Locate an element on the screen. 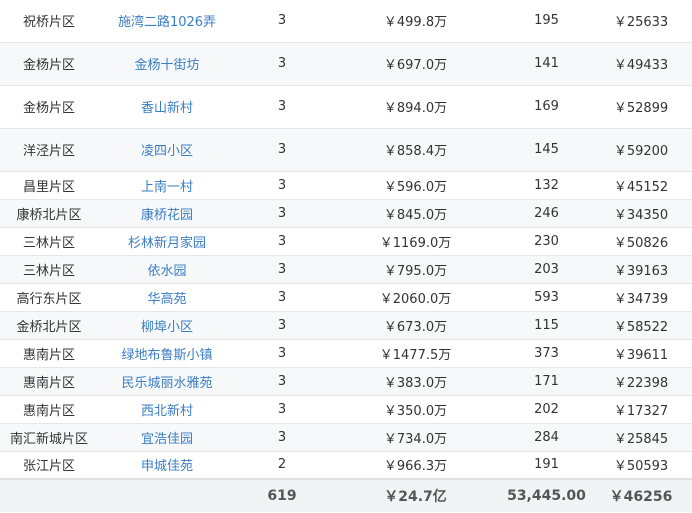 The width and height of the screenshot is (692, 513). table-row: 金杨片区 香山新村 3 ￥894.0万 169 ￥52899 is located at coordinates (346, 107).